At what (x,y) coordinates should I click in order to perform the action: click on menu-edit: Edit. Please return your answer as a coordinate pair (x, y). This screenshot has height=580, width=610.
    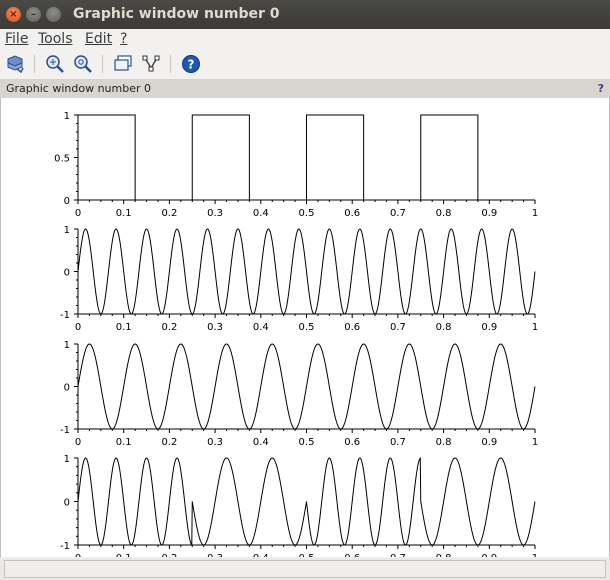
    Looking at the image, I should click on (98, 39).